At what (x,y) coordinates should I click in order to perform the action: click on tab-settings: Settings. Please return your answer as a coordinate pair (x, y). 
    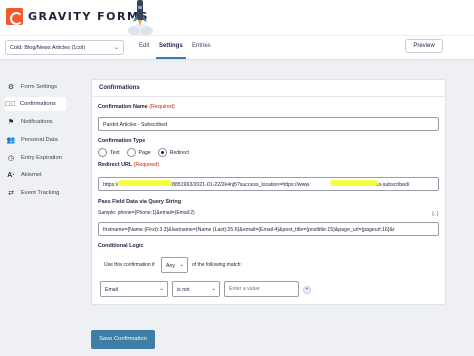
    Looking at the image, I should click on (171, 46).